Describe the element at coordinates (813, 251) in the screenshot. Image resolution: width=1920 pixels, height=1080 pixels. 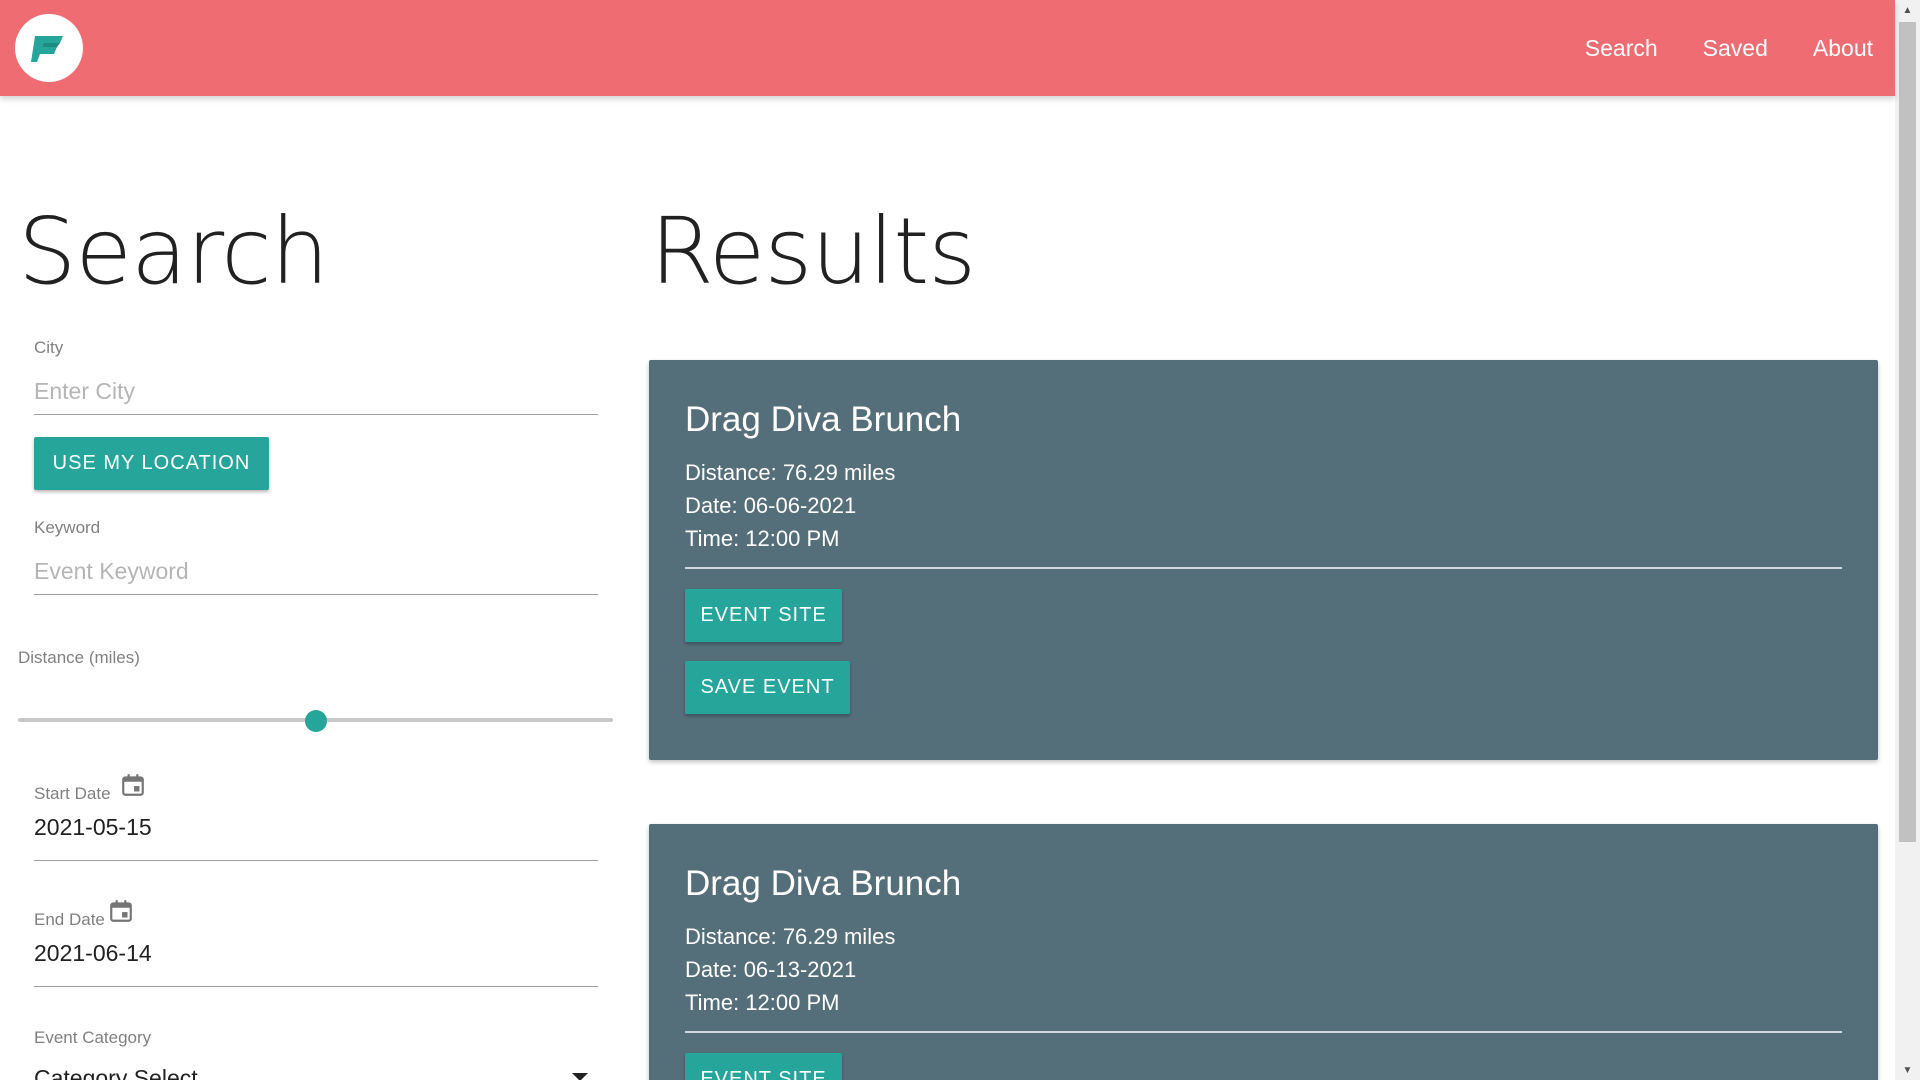
I see `results-heading: Results` at that location.